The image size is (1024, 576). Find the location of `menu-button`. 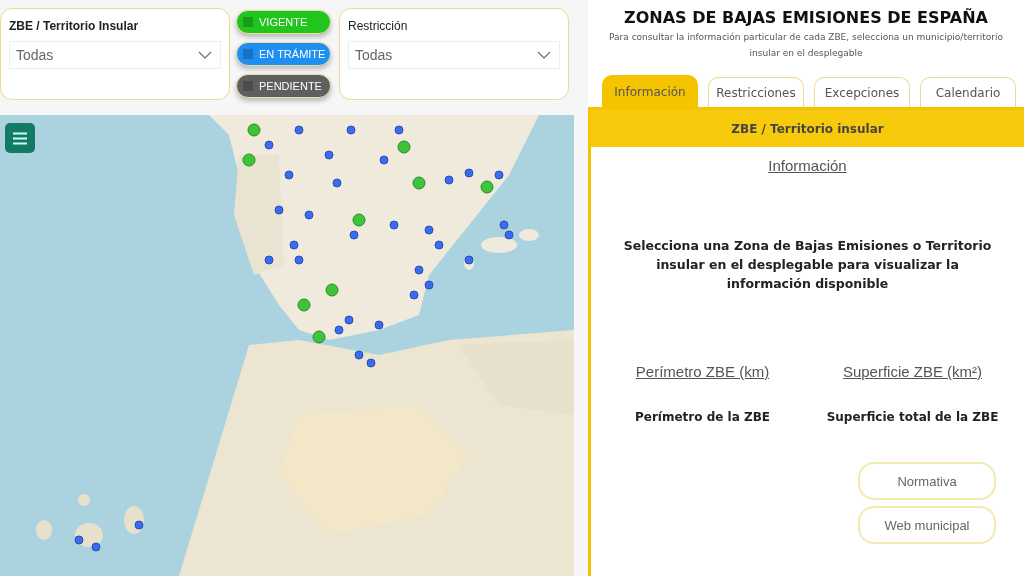

menu-button is located at coordinates (20, 138).